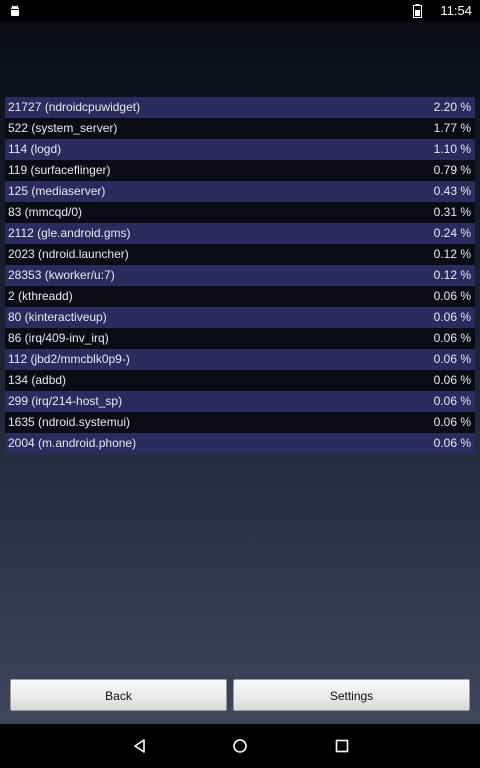  What do you see at coordinates (452, 128) in the screenshot?
I see `process-cpu-usage: 1.77 %` at bounding box center [452, 128].